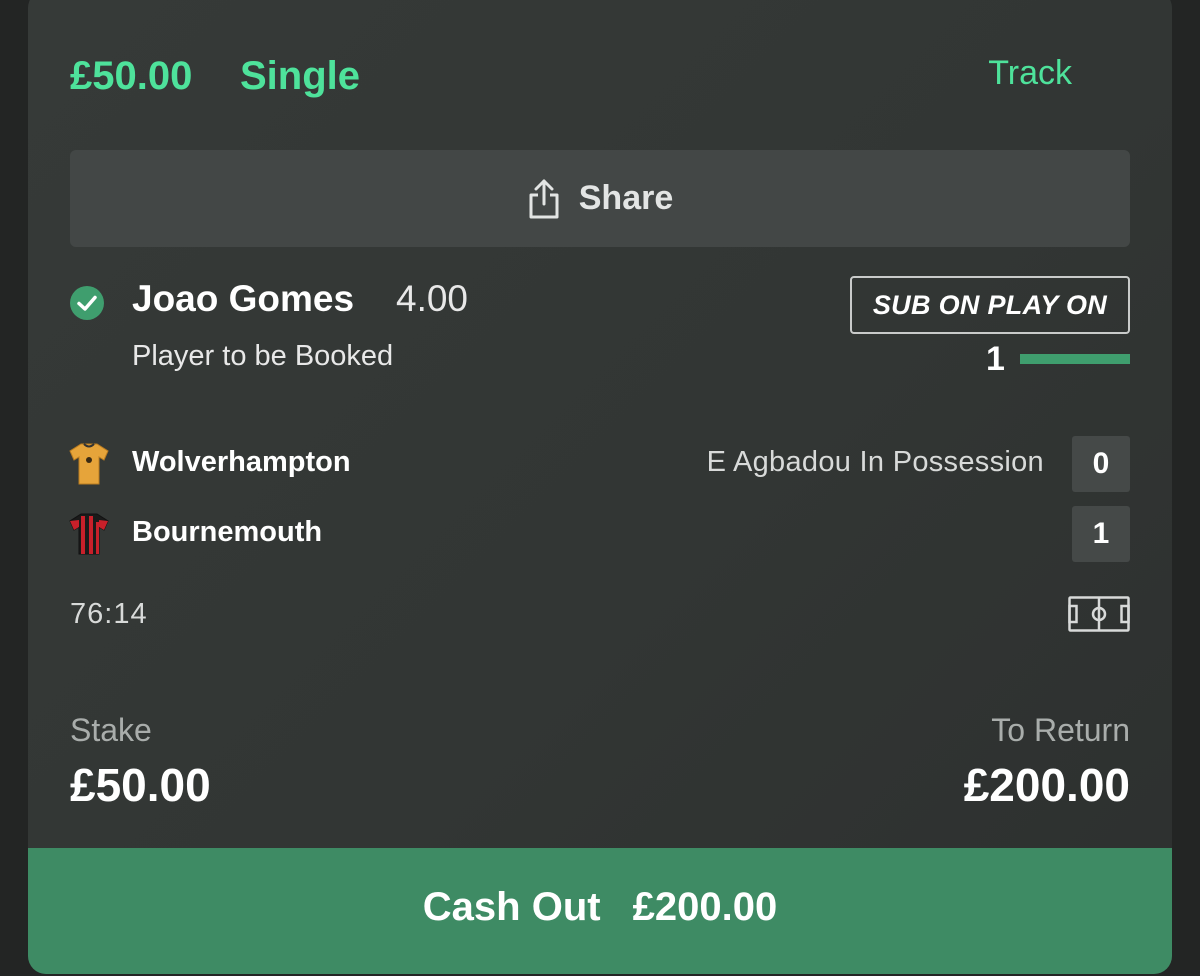 This screenshot has width=1200, height=976. Describe the element at coordinates (544, 198) in the screenshot. I see `share-icon` at that location.